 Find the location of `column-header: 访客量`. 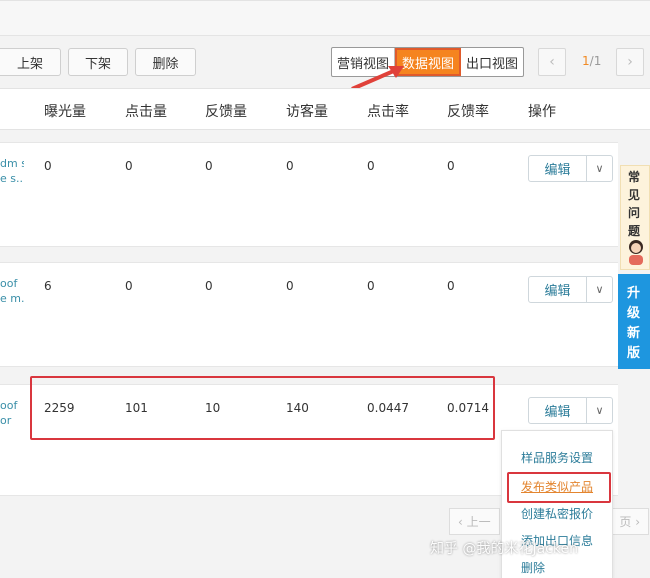

column-header: 访客量 is located at coordinates (307, 112).